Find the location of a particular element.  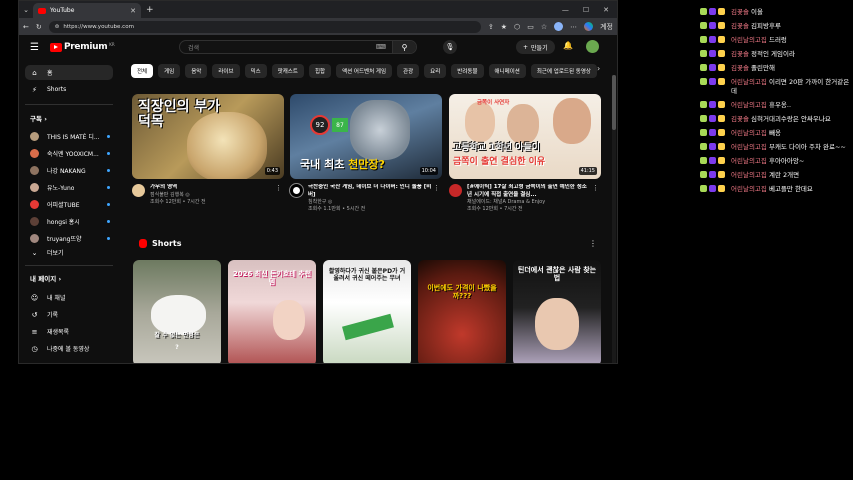

extensions-icon: ⬡ is located at coordinates (517, 27).